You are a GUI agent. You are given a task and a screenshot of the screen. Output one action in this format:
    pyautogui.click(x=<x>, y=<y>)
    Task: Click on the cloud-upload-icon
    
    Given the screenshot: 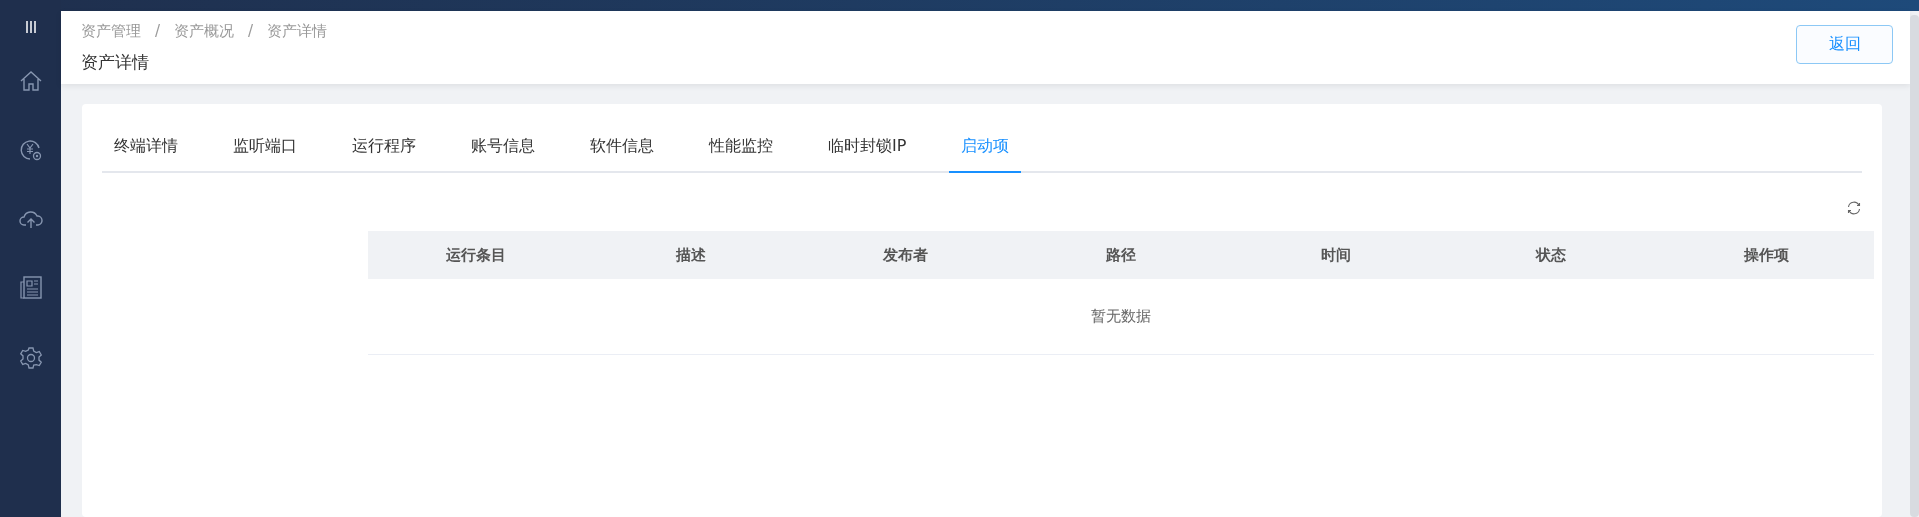 What is the action you would take?
    pyautogui.click(x=30, y=219)
    